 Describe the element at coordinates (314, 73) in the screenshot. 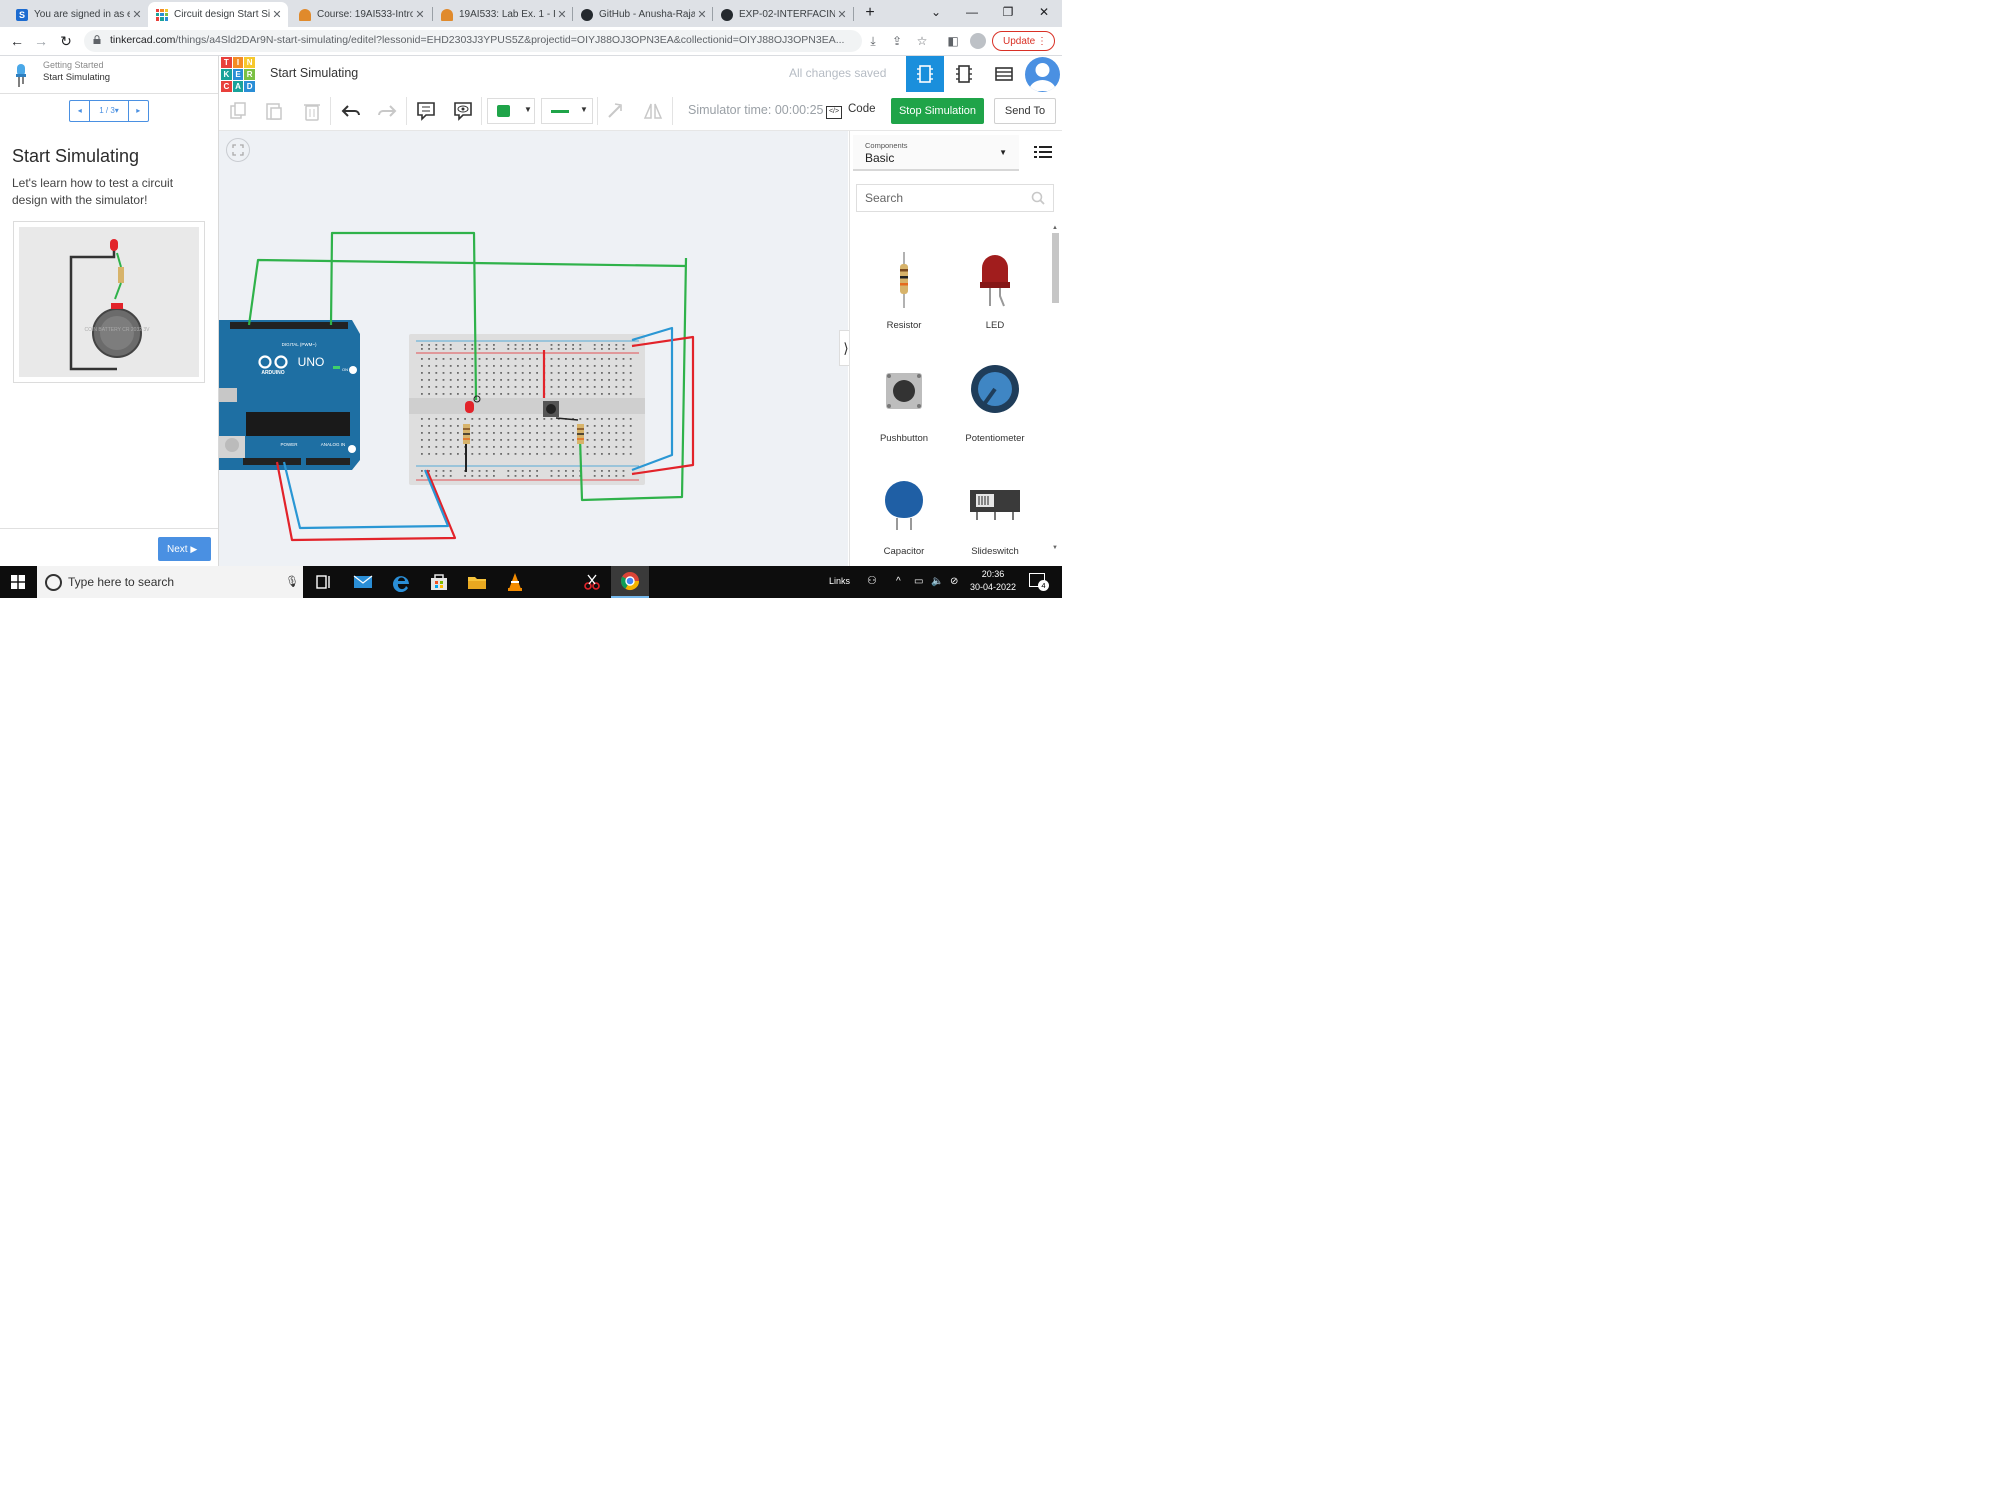

I see `design-title: Start Simulating` at that location.